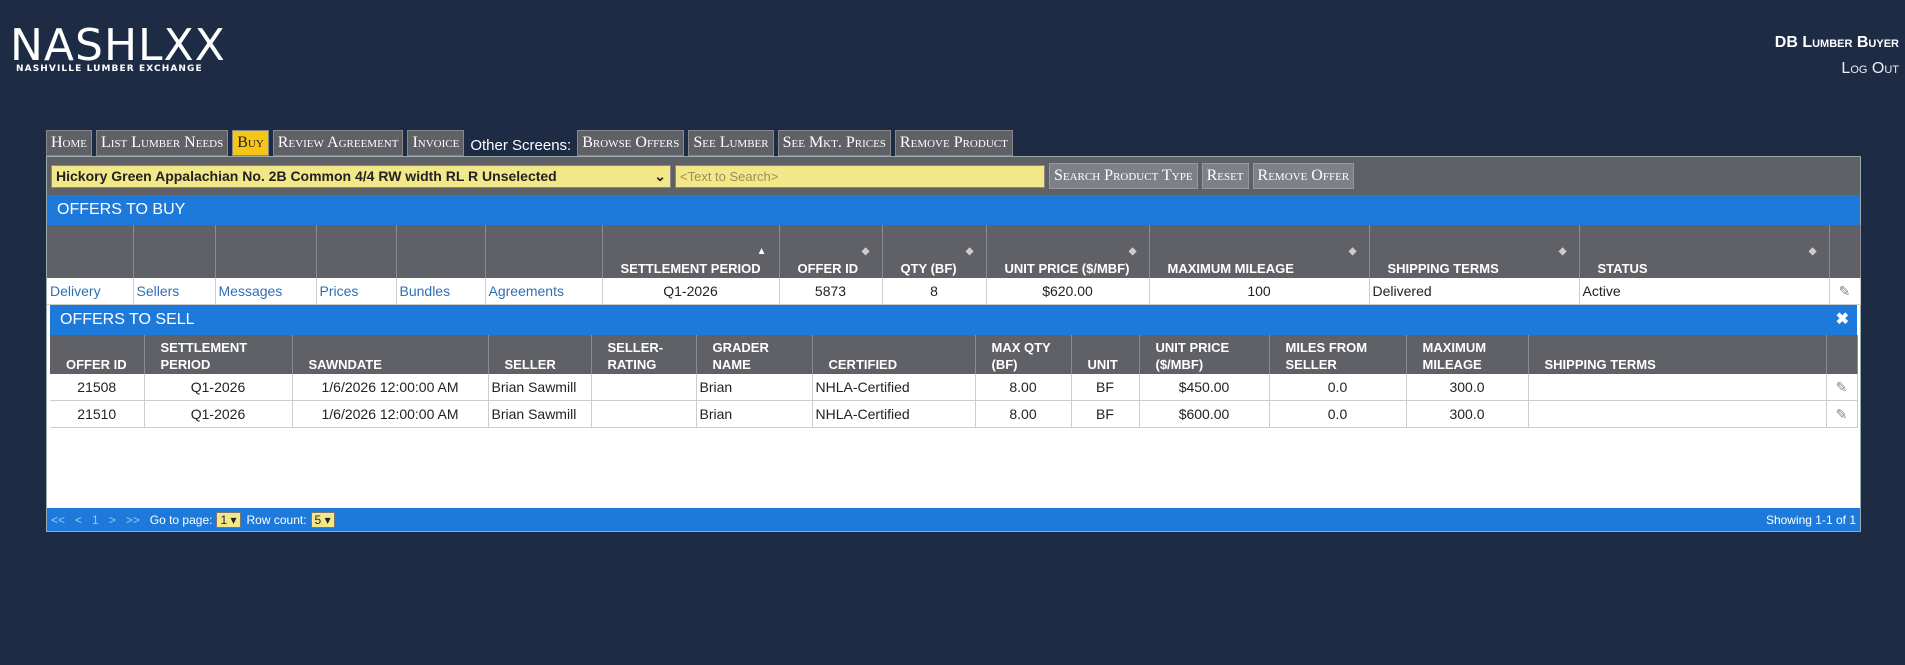  What do you see at coordinates (133, 520) in the screenshot?
I see `last-page-button: >>` at bounding box center [133, 520].